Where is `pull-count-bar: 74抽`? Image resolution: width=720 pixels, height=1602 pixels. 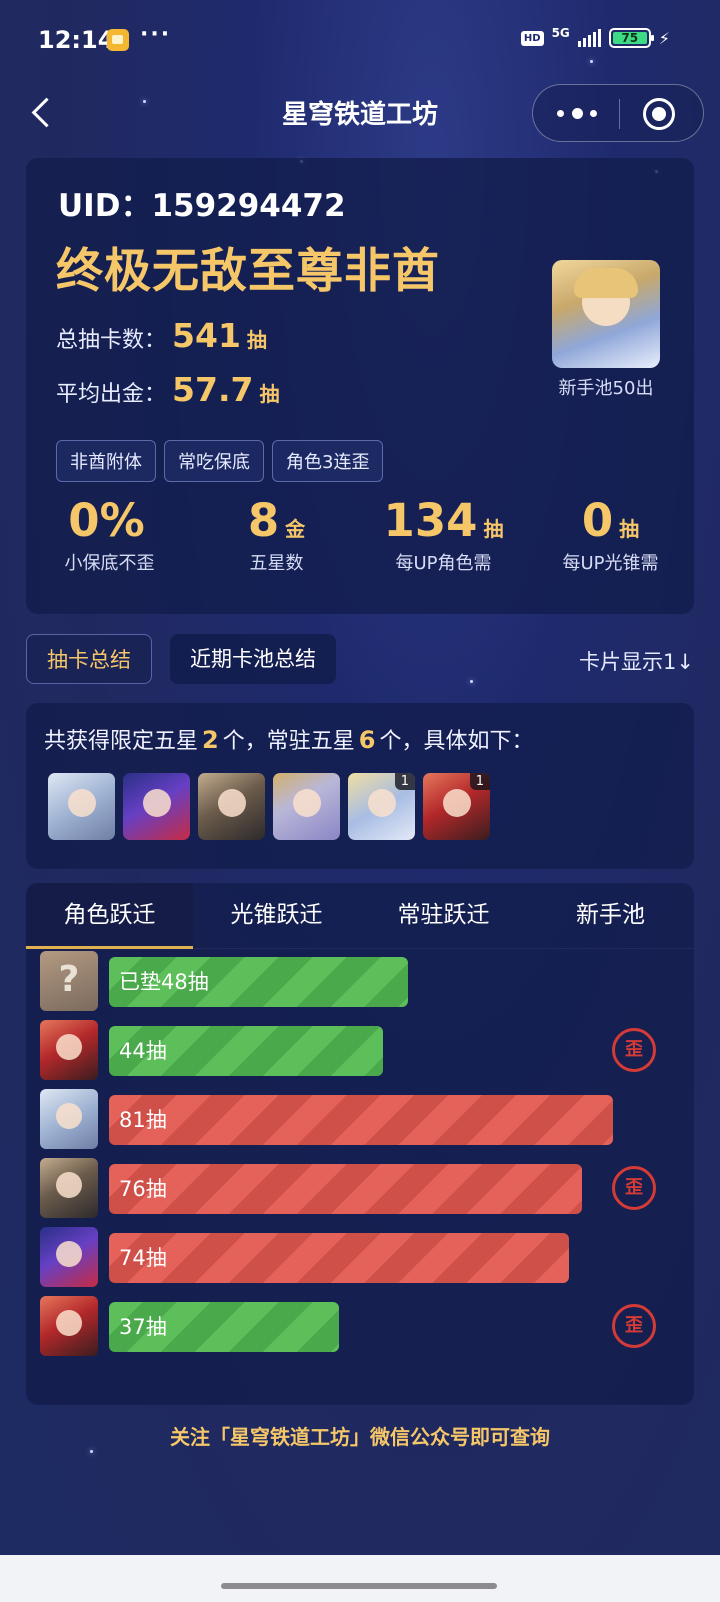 pull-count-bar: 74抽 is located at coordinates (339, 1258).